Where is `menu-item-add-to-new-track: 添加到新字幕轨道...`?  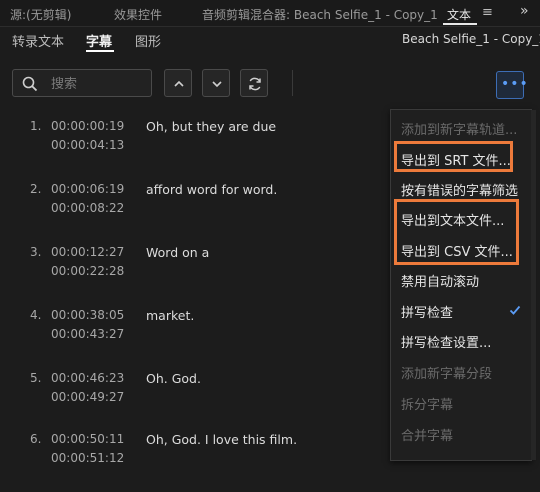
menu-item-add-to-new-track: 添加到新字幕轨道... is located at coordinates (459, 130).